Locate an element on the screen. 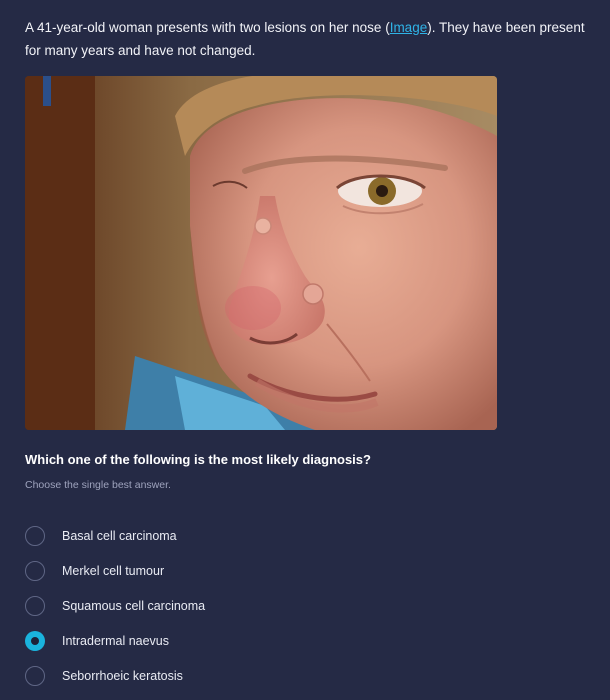 This screenshot has width=610, height=700. option-intradermal-naevus: Intradermal naevus is located at coordinates (225, 640).